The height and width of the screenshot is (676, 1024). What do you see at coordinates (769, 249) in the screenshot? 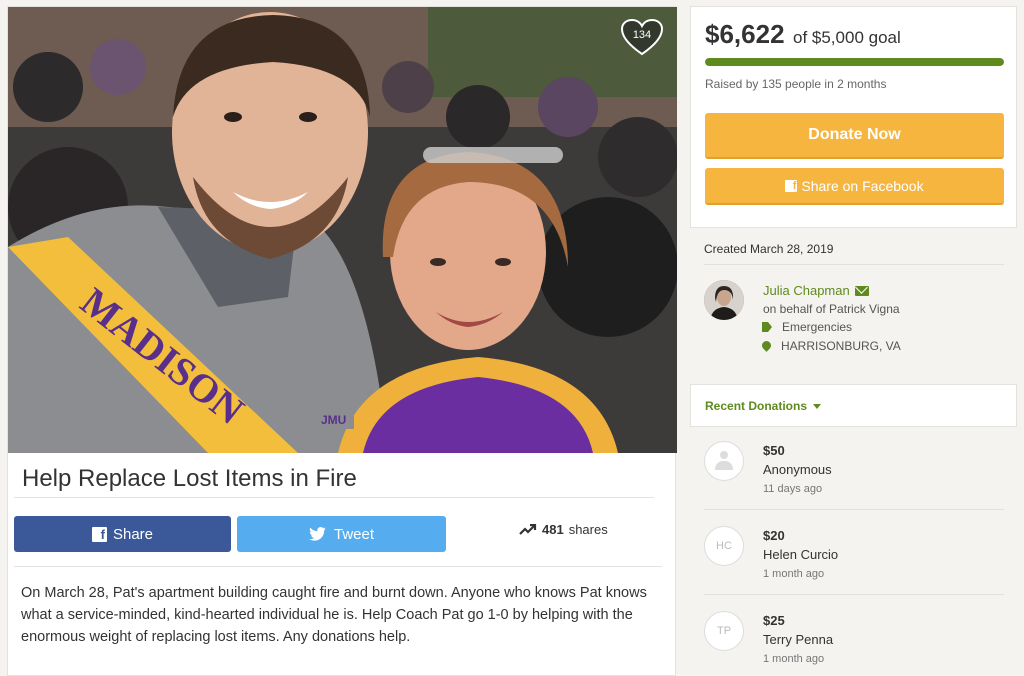
I see `created-date: Created March 28, 2019` at bounding box center [769, 249].